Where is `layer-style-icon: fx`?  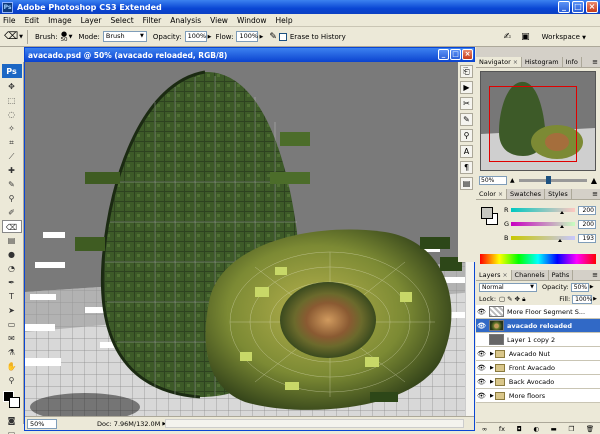 layer-style-icon: fx is located at coordinates (502, 429).